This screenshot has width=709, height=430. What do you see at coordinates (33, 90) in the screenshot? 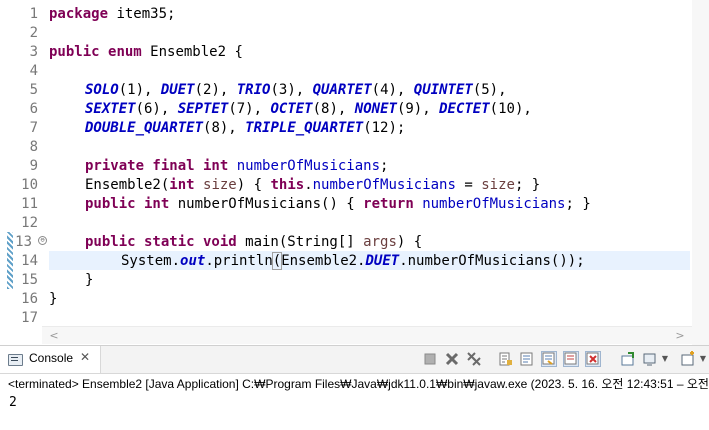
I see `line-number: 5` at bounding box center [33, 90].